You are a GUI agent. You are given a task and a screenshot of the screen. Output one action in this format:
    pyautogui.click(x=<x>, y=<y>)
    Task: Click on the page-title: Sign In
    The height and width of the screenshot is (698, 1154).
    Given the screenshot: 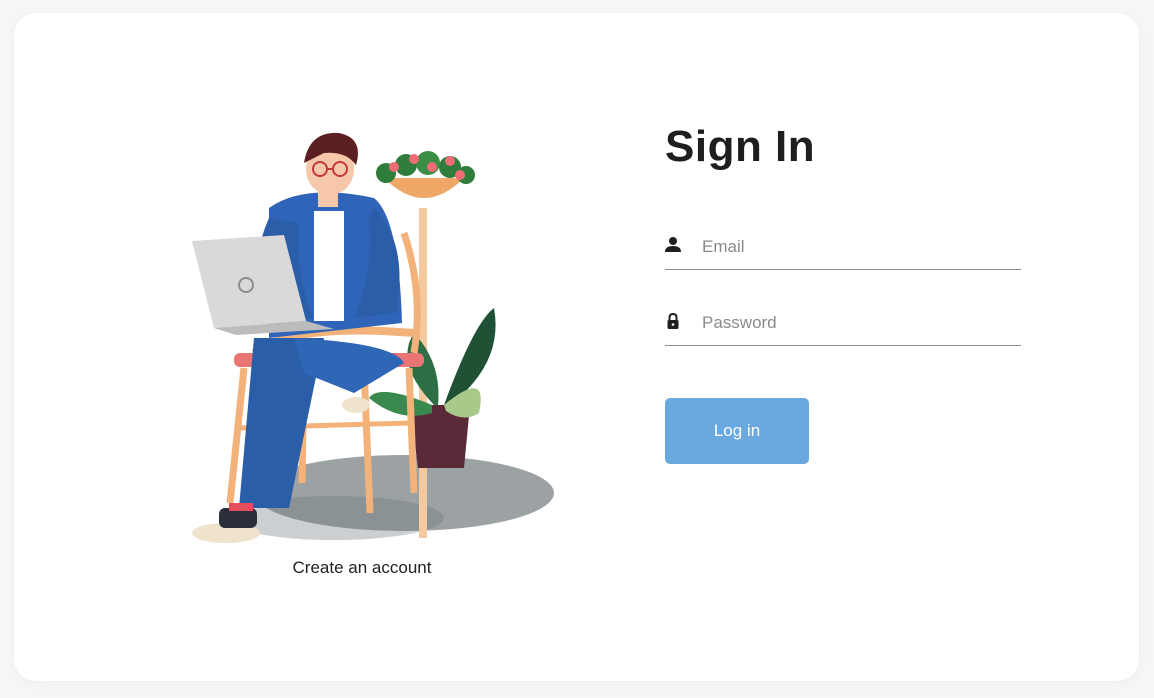 What is the action you would take?
    pyautogui.click(x=740, y=146)
    